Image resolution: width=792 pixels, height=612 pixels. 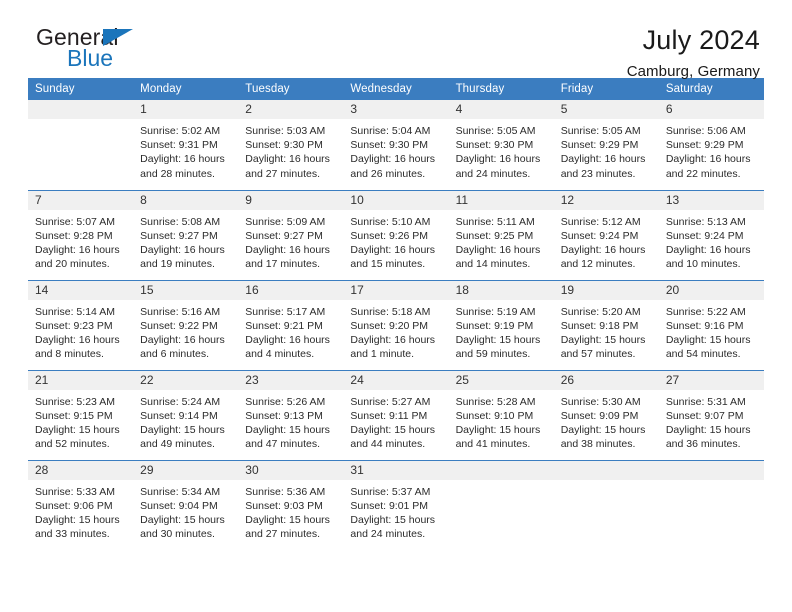 I want to click on detail-sunrise: Sunrise: 5:13 AM, so click(x=705, y=221).